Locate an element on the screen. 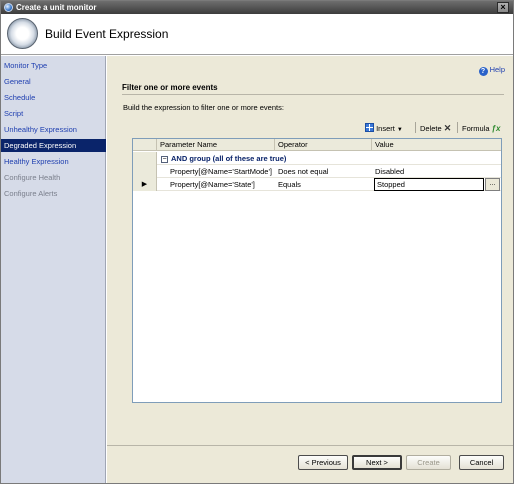 The image size is (514, 484). sidebar-item-script: Script is located at coordinates (53, 113).